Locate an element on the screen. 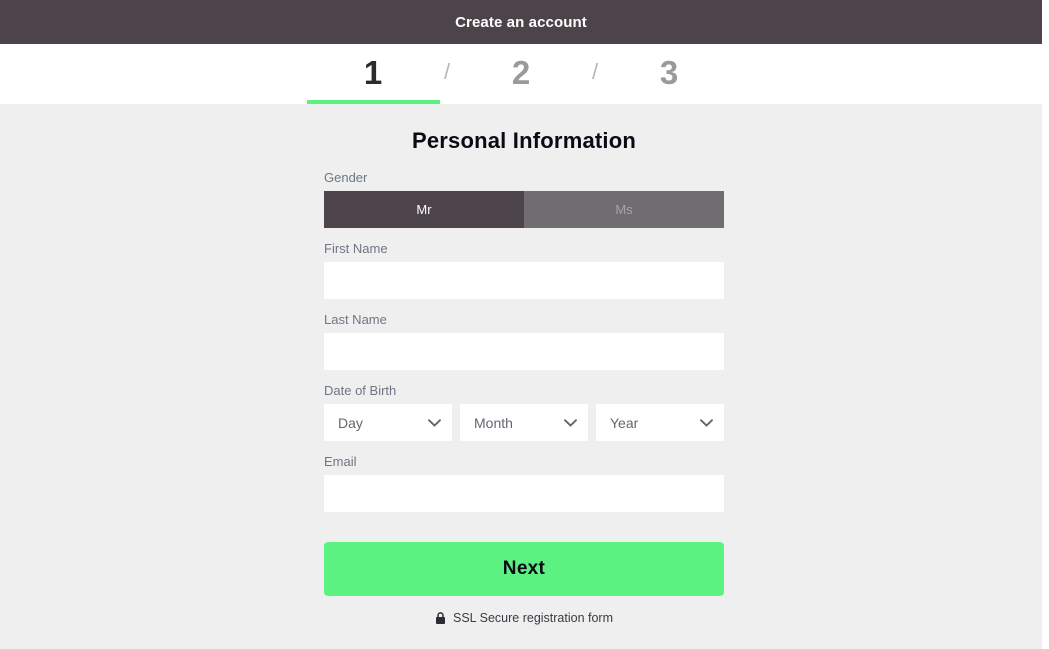  next-button: Next is located at coordinates (524, 569).